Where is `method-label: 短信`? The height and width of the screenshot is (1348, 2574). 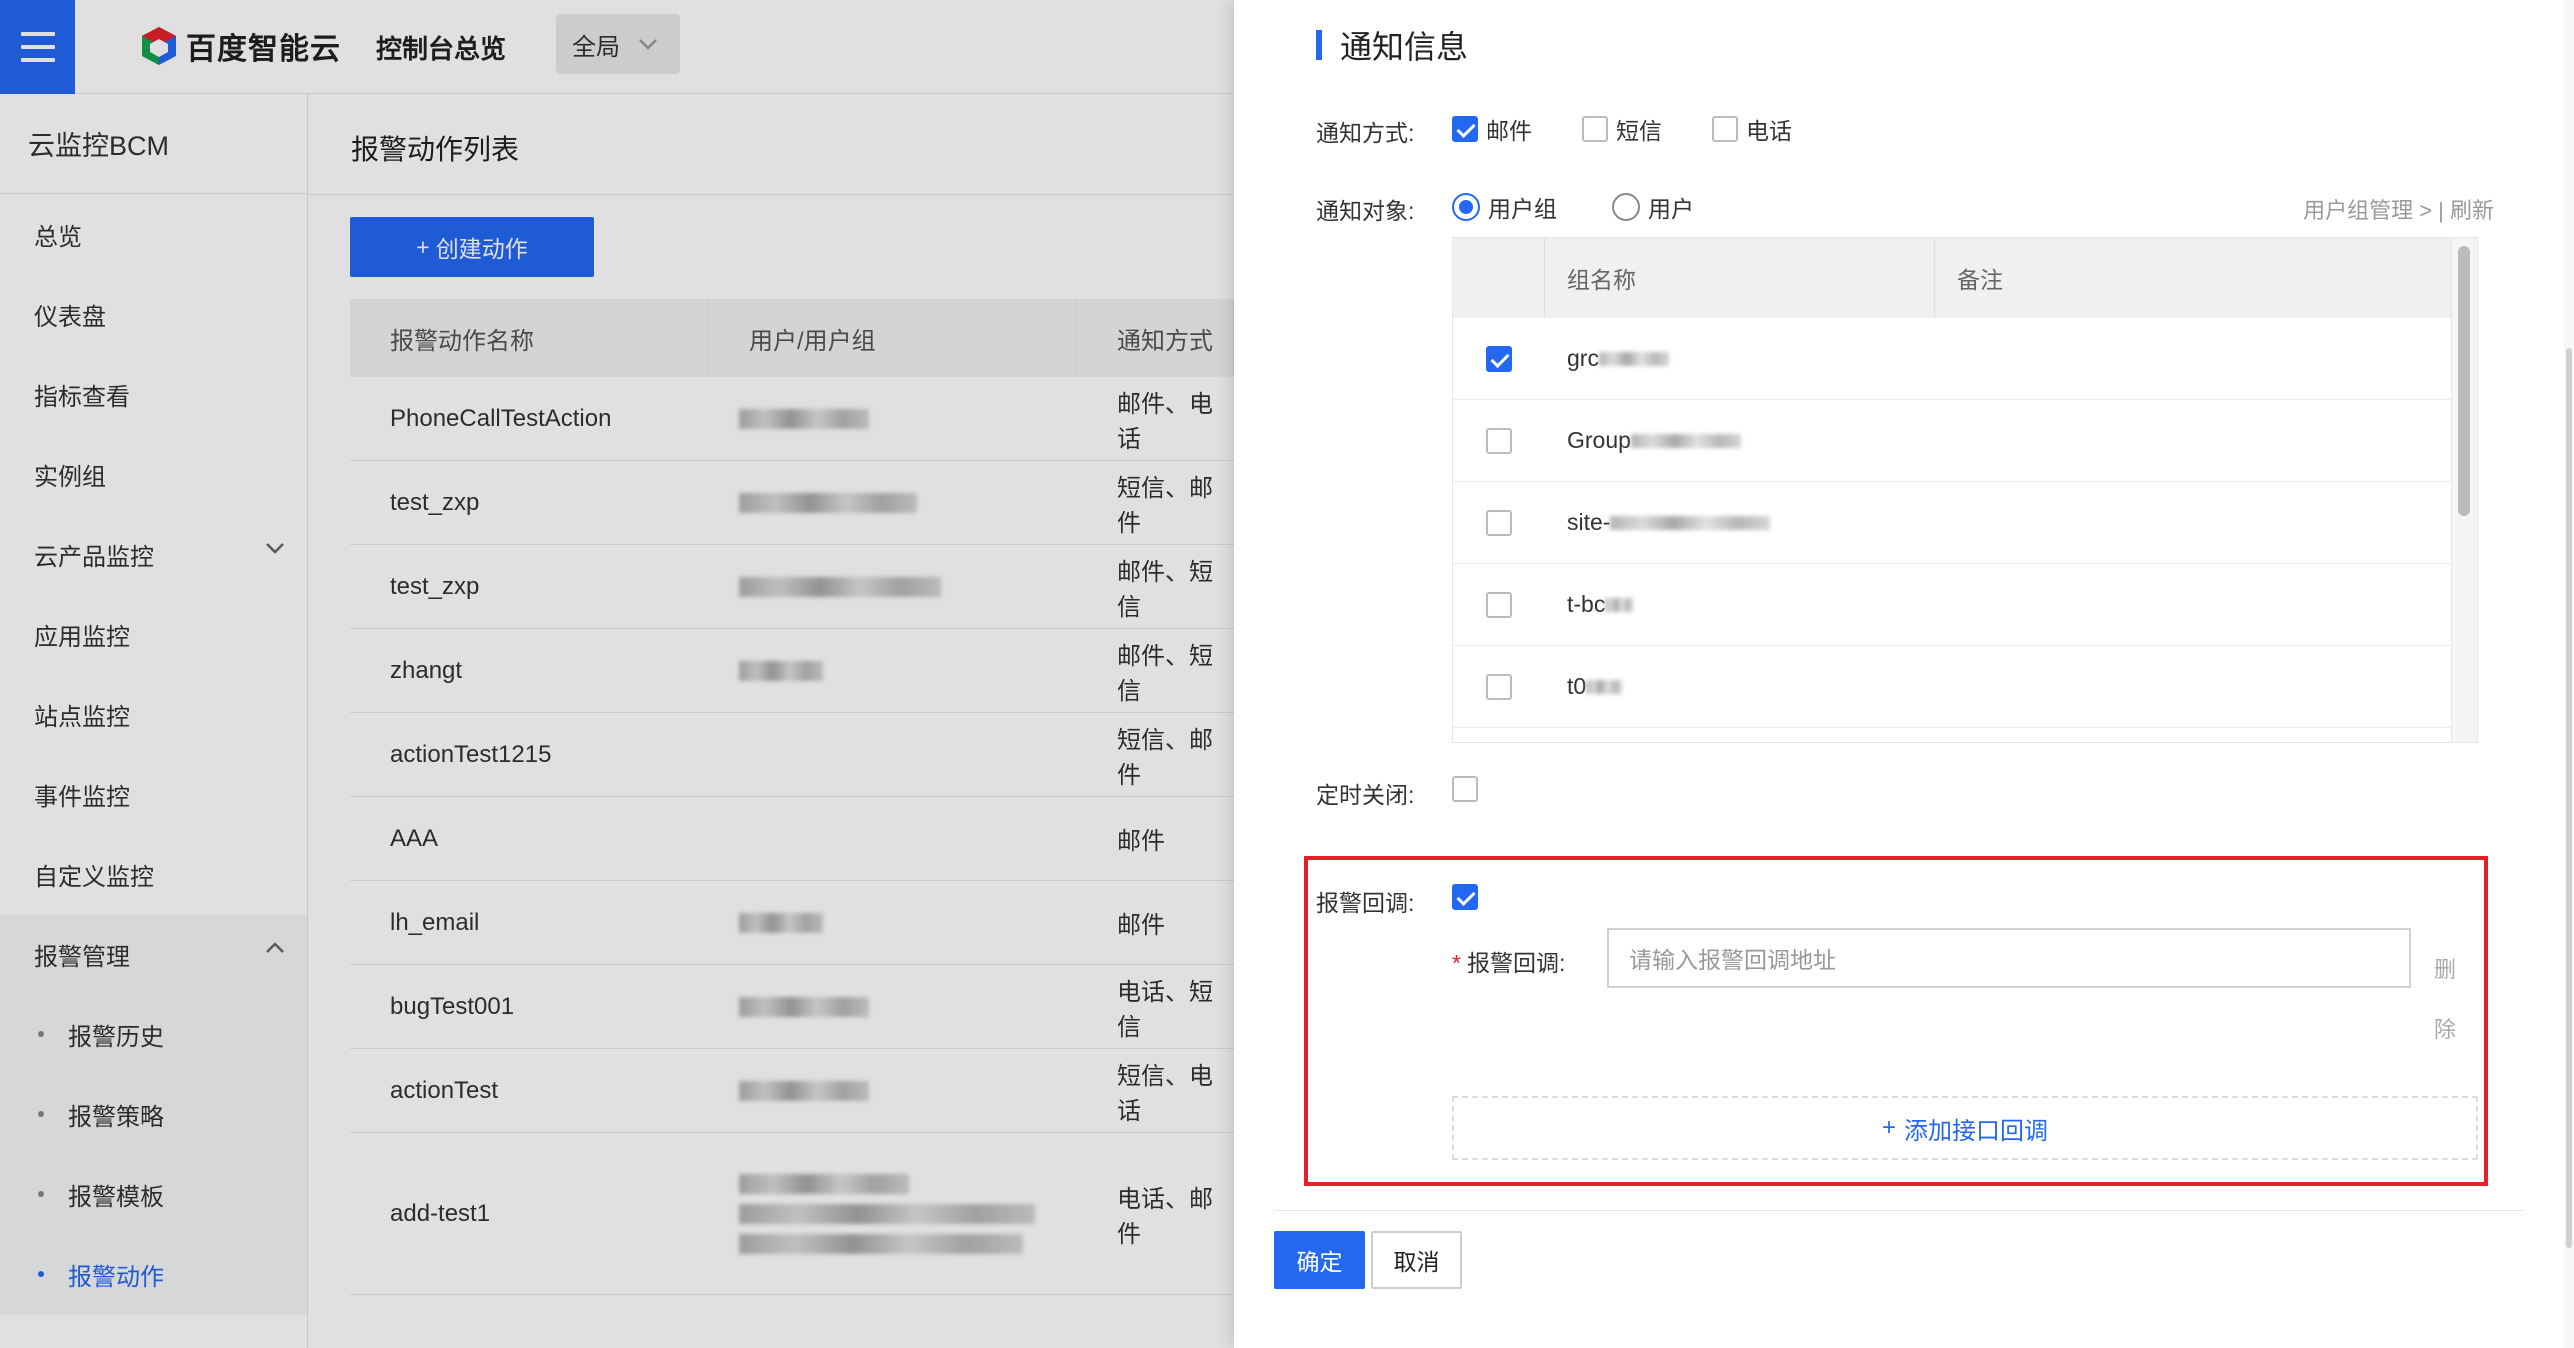 method-label: 短信 is located at coordinates (1639, 131).